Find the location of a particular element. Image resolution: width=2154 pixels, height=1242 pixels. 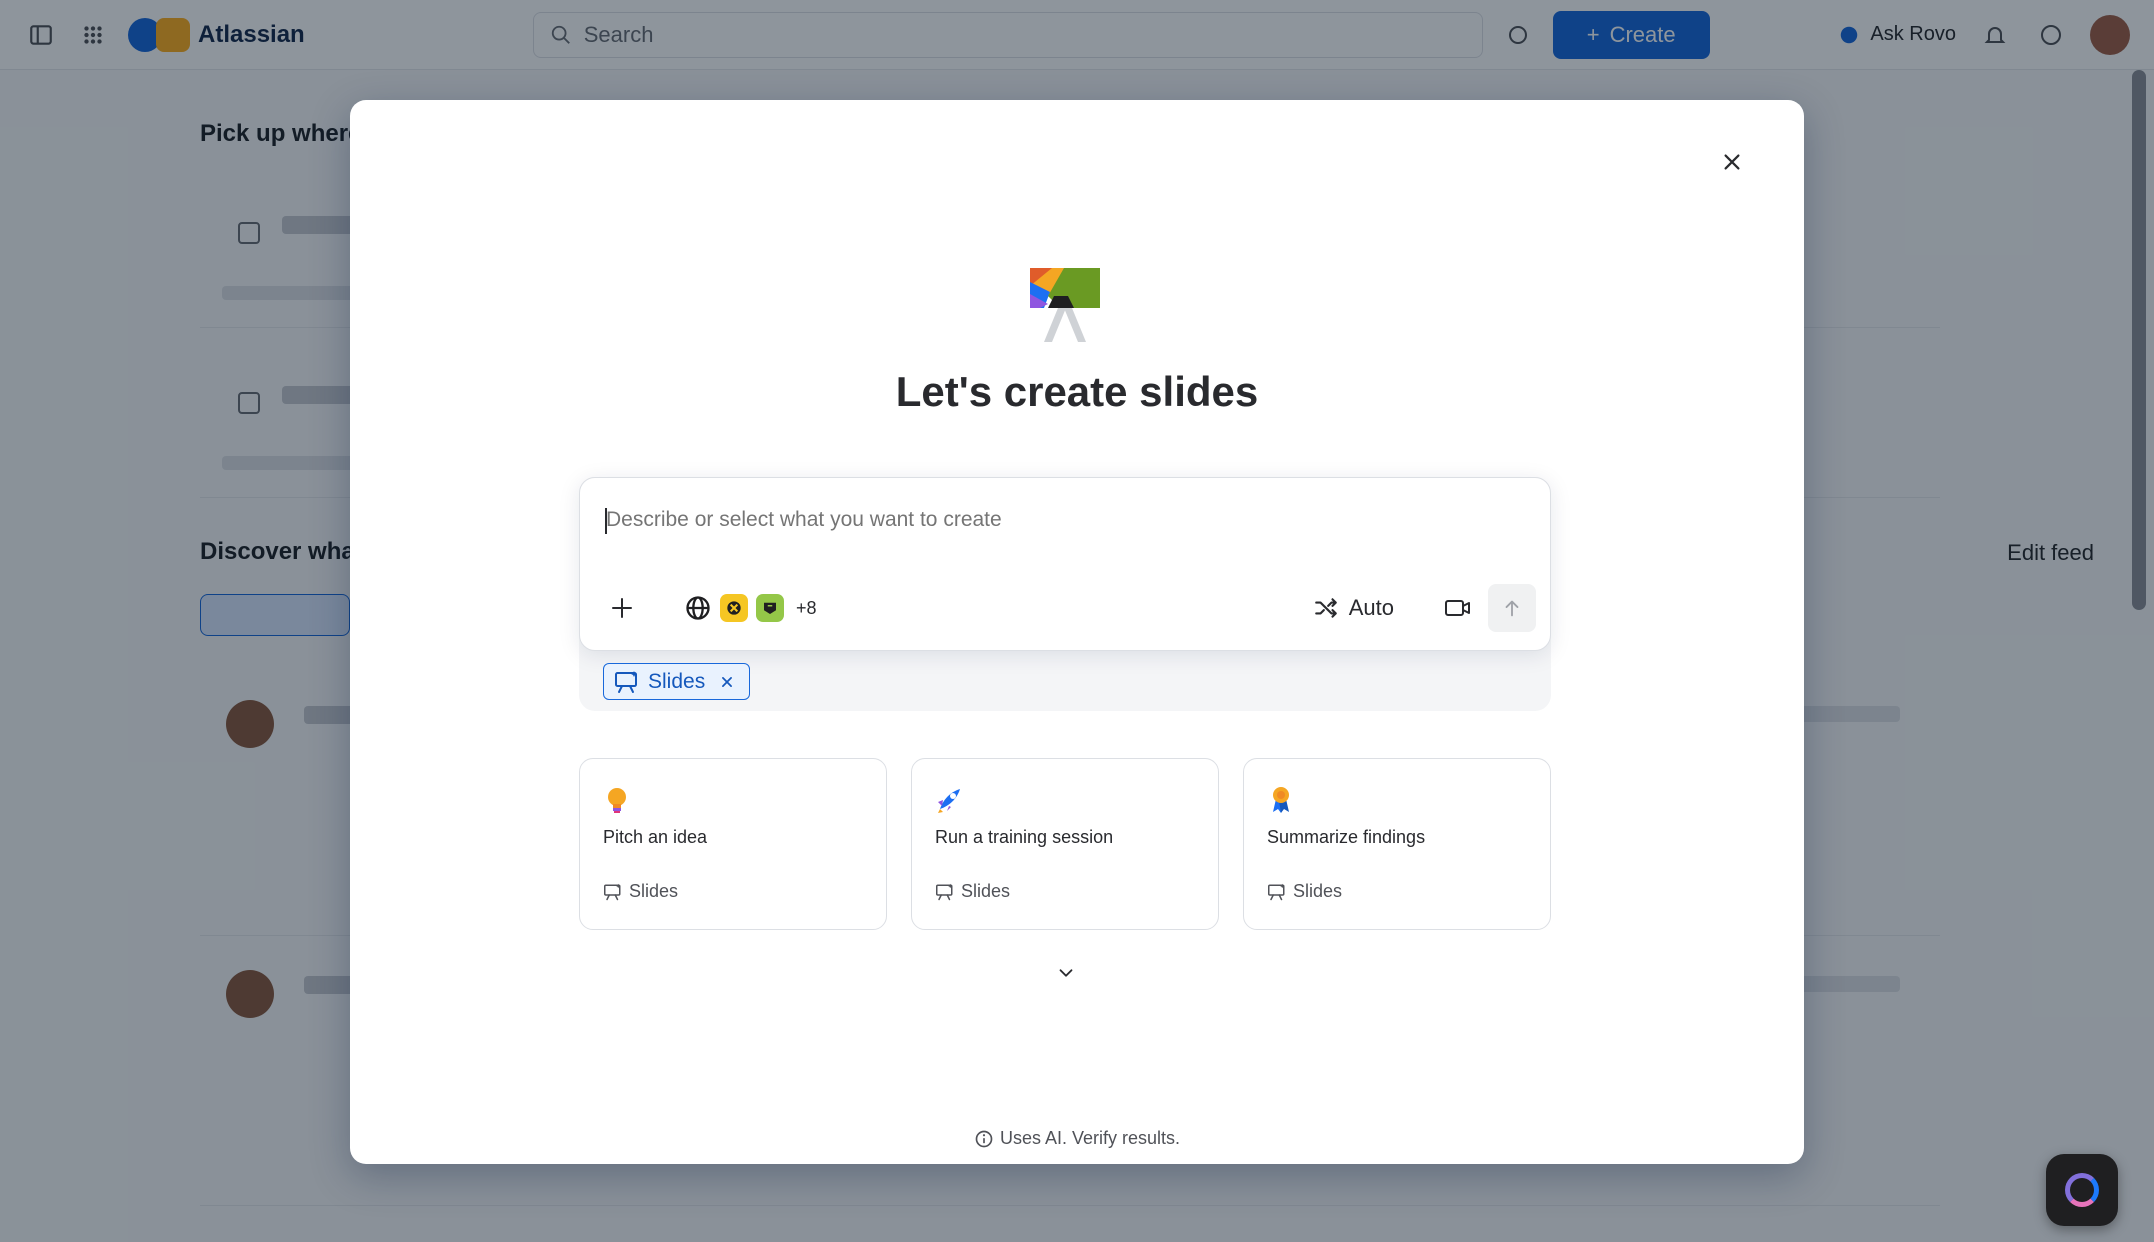

selected-type-chip: Slides is located at coordinates (677, 681).